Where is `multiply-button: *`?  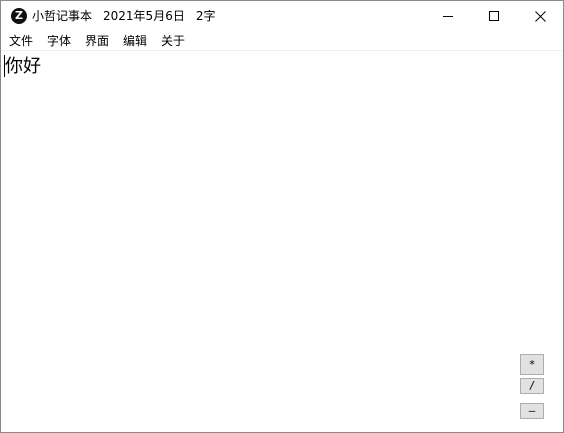 multiply-button: * is located at coordinates (532, 364).